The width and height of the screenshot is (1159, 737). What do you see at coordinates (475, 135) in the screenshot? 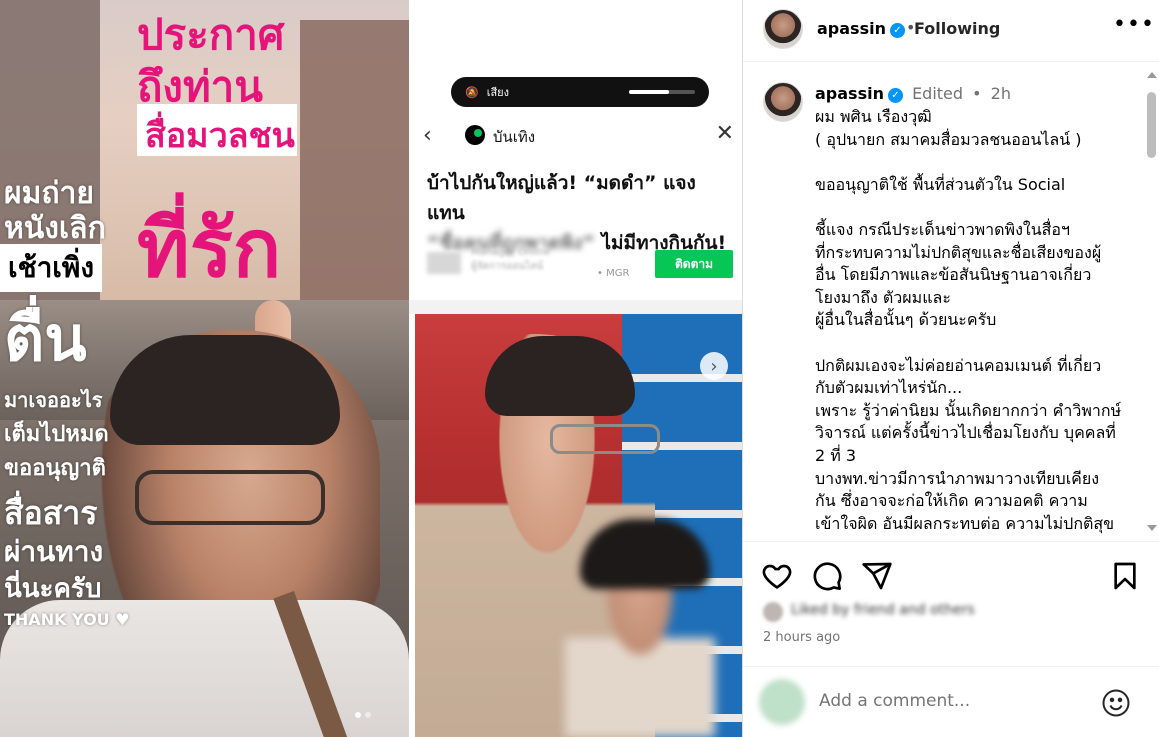
I see `source-logo` at bounding box center [475, 135].